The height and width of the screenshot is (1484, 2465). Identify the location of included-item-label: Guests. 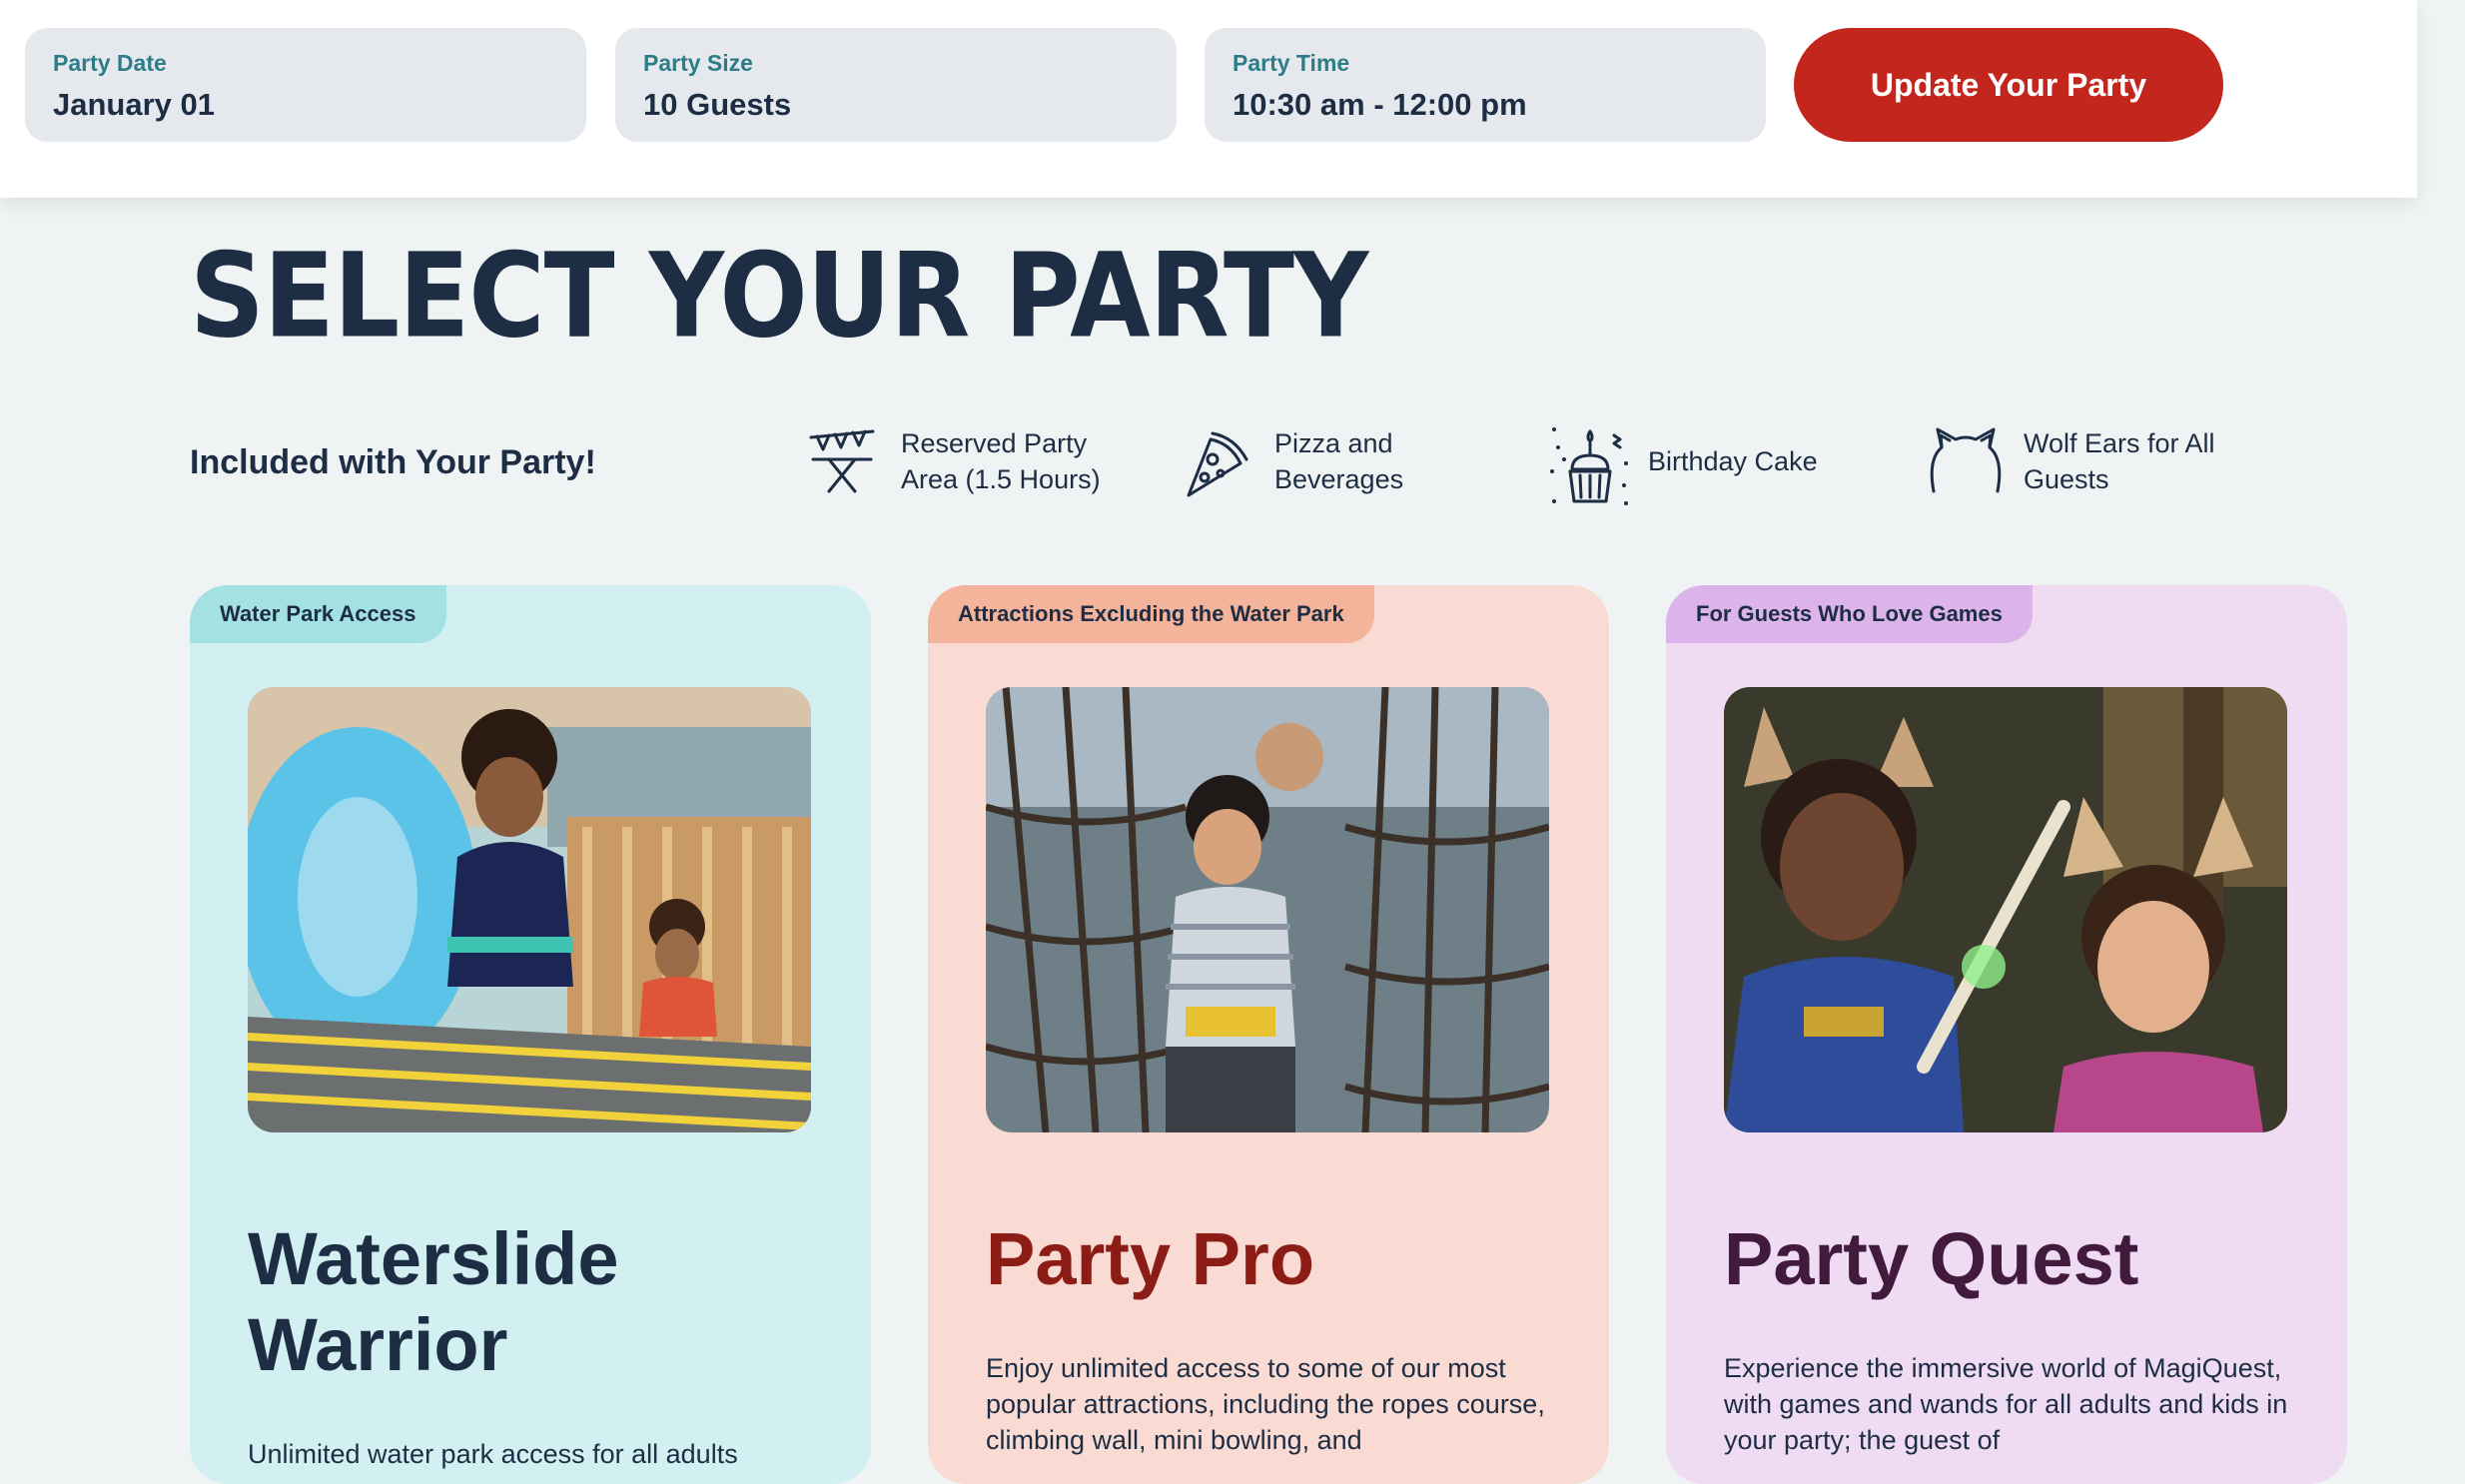
(2067, 479).